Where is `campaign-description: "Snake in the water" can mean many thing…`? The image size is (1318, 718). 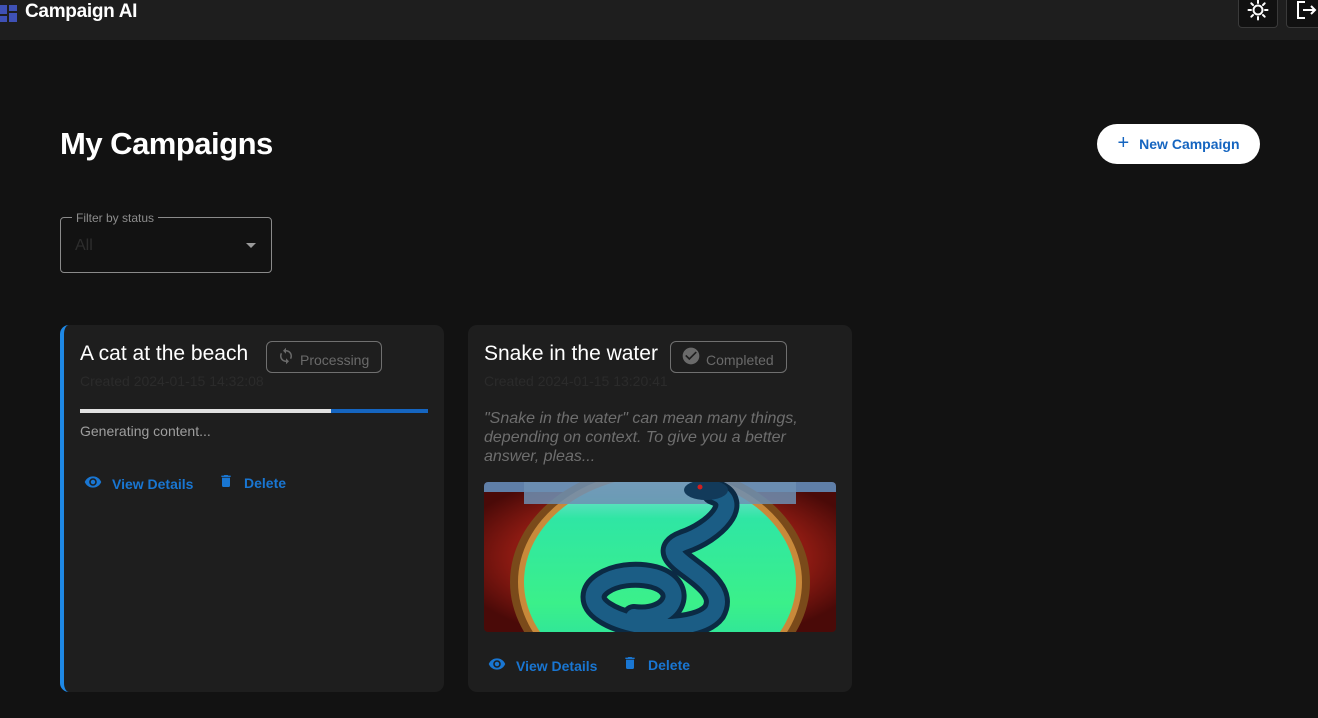
campaign-description: "Snake in the water" can mean many thing… is located at coordinates (641, 437).